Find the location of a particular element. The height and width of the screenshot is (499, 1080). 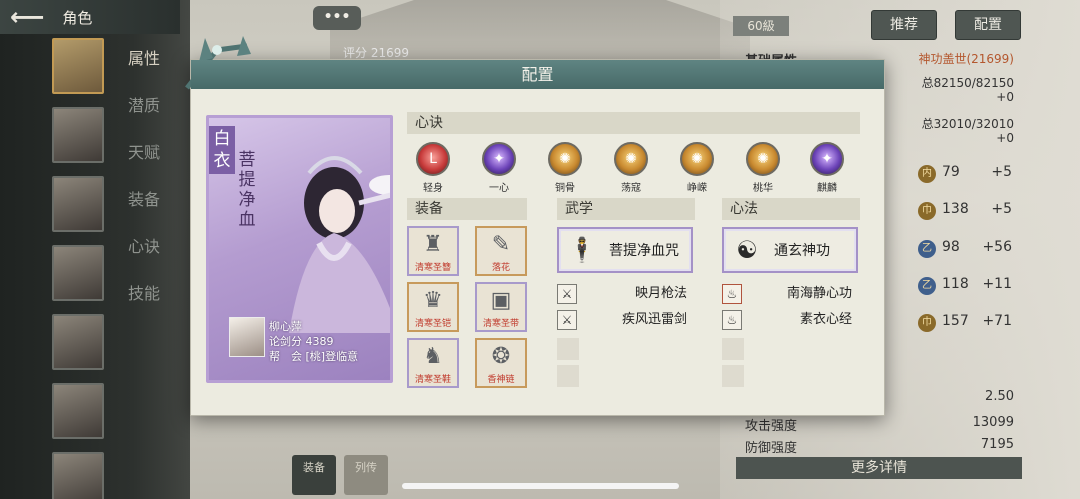

equip-slot-boots: ♞ 清寒圣鞋 is located at coordinates (433, 363).